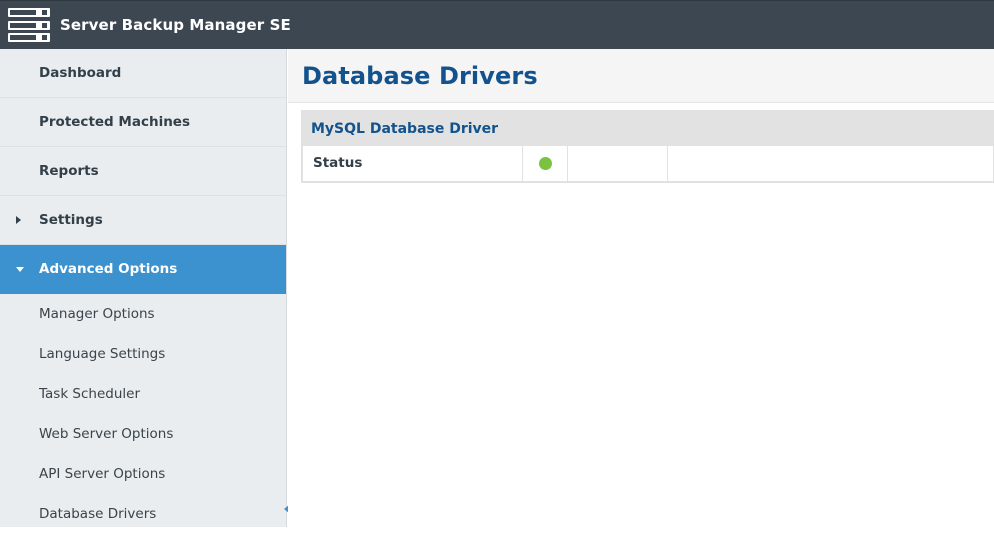  I want to click on chevron-down-icon, so click(20, 269).